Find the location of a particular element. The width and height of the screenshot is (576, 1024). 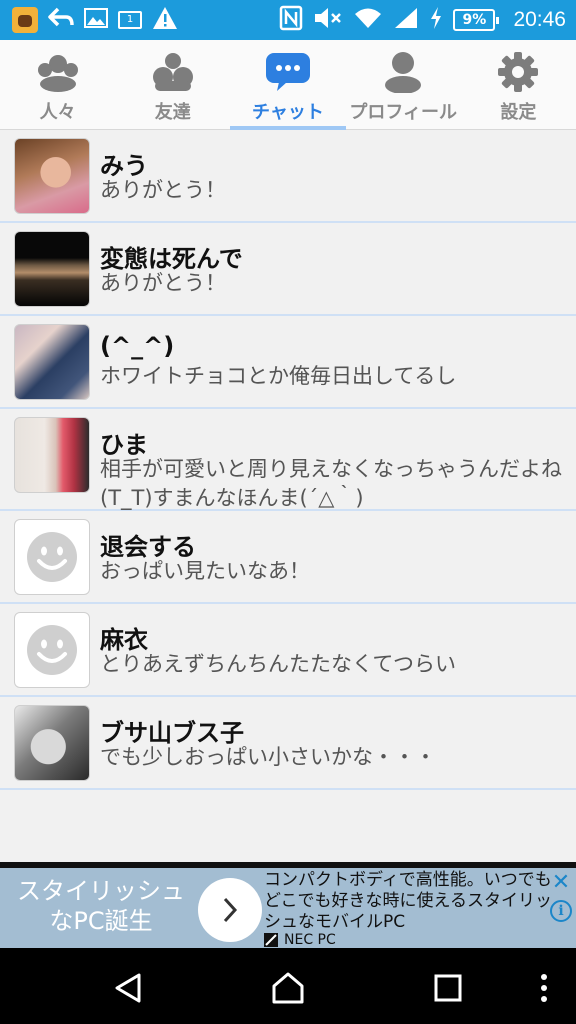

chat-message: でも少しおっぱい小さいかな・・・ is located at coordinates (268, 757).